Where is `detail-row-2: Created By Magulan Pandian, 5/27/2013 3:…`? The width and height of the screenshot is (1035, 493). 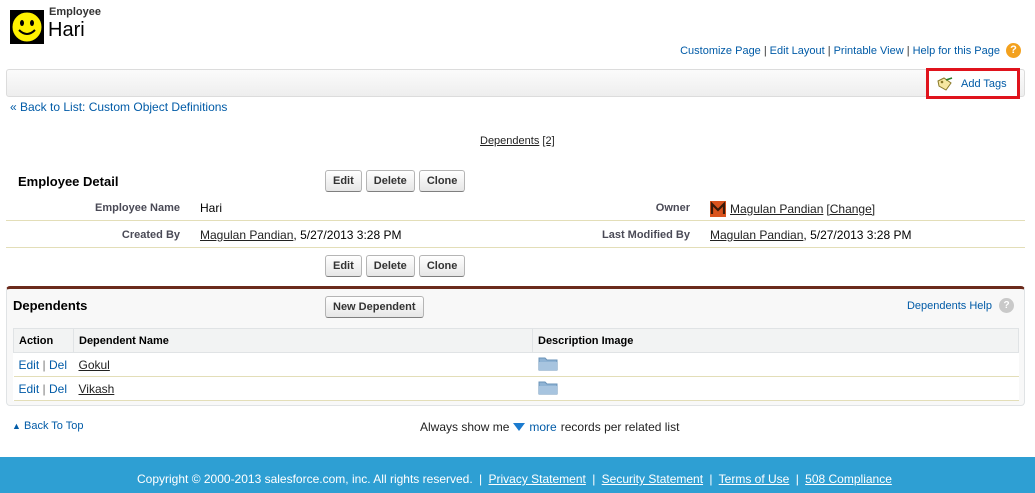
detail-row-2: Created By Magulan Pandian, 5/27/2013 3:… is located at coordinates (515, 235).